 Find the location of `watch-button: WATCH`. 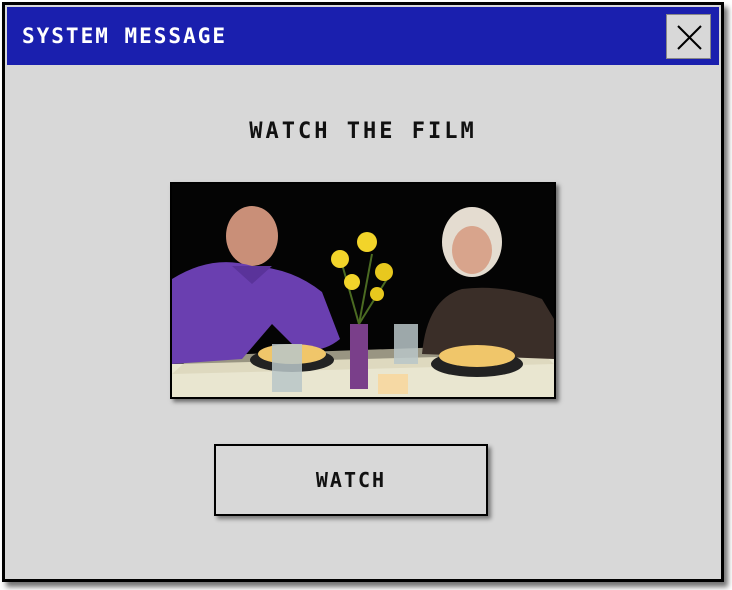

watch-button: WATCH is located at coordinates (351, 480).